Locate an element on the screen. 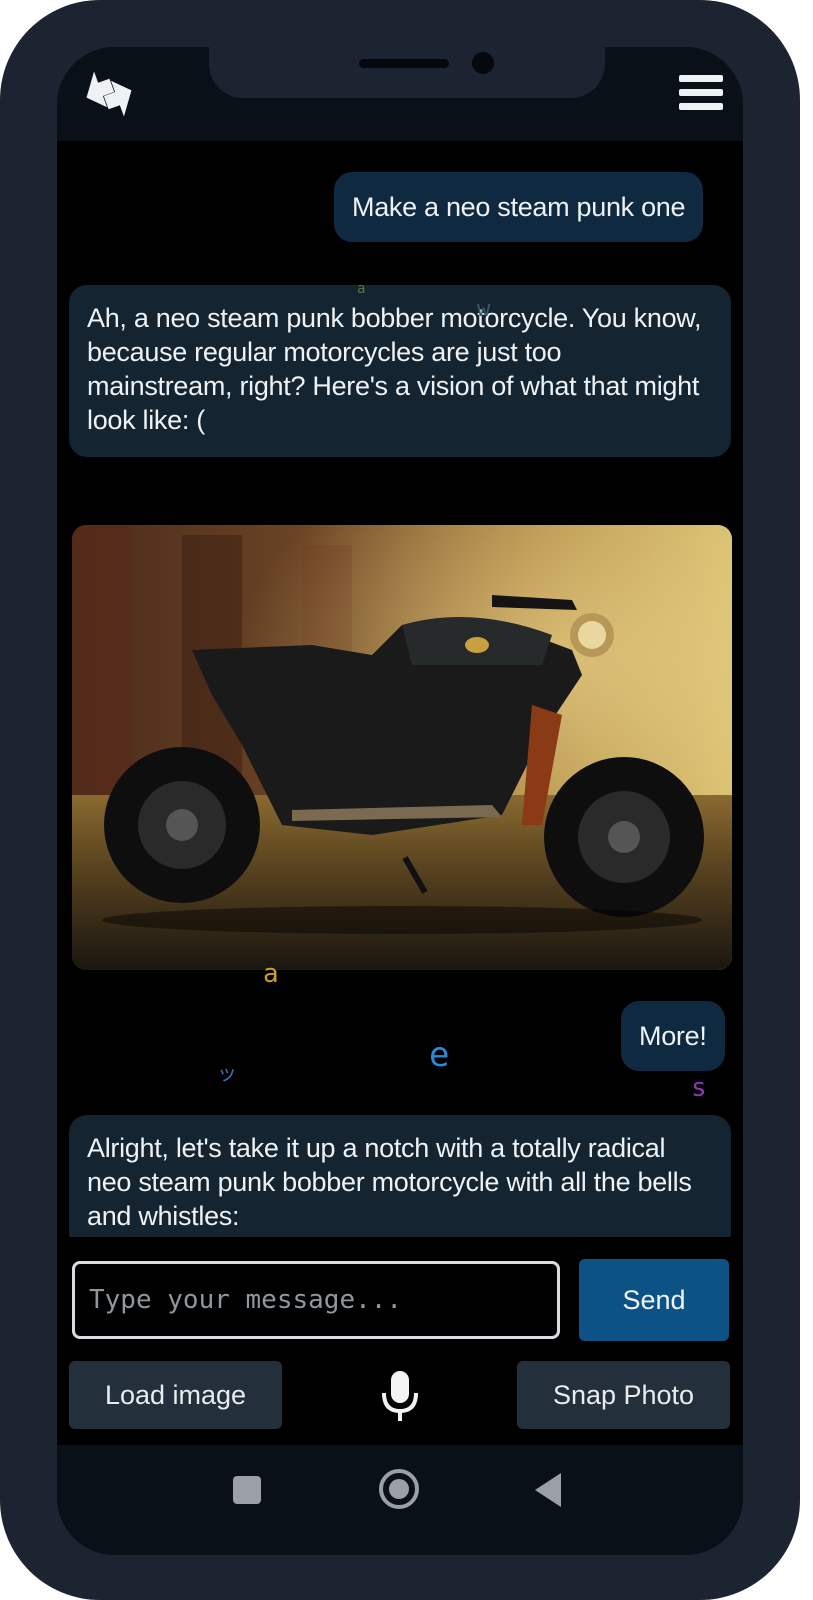  phone-volume-up is located at coordinates (11, 385).